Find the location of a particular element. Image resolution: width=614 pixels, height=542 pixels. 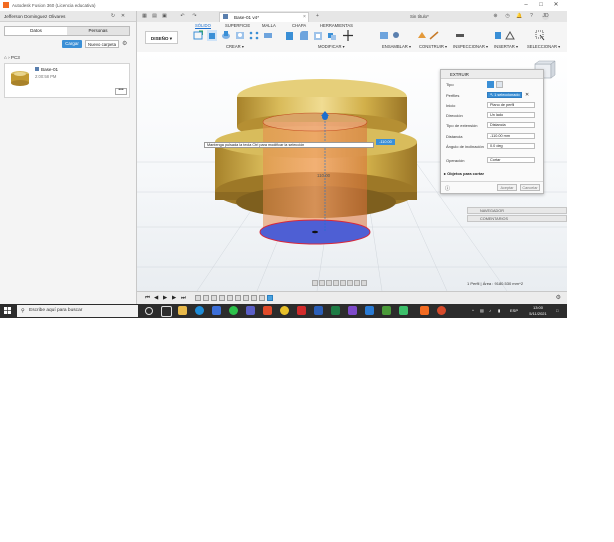

chrome-icon is located at coordinates (284, 310).